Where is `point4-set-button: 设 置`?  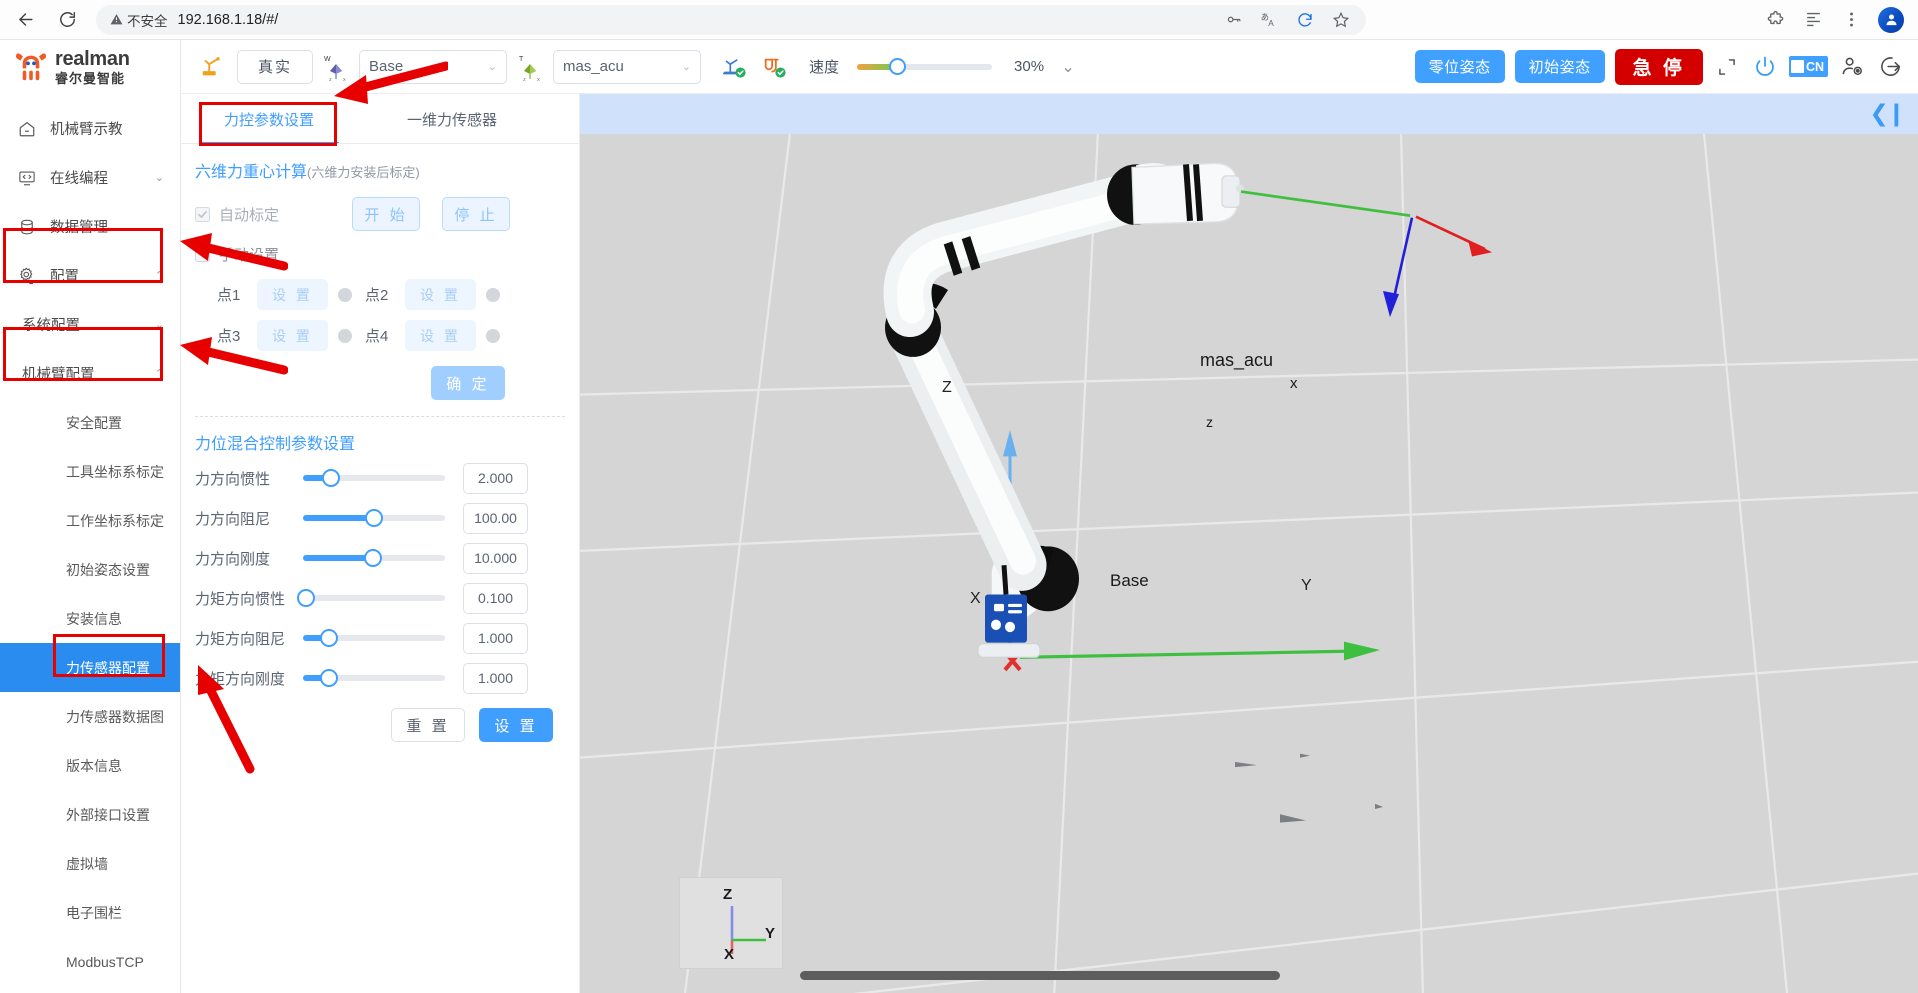
point4-set-button: 设 置 is located at coordinates (440, 335).